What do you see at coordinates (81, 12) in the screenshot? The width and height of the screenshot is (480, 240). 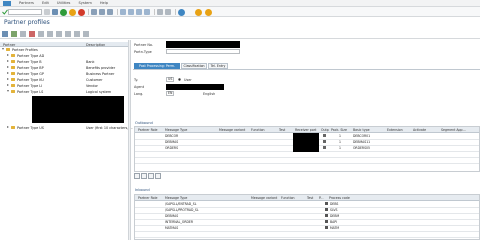 I see `cancel-icon` at bounding box center [81, 12].